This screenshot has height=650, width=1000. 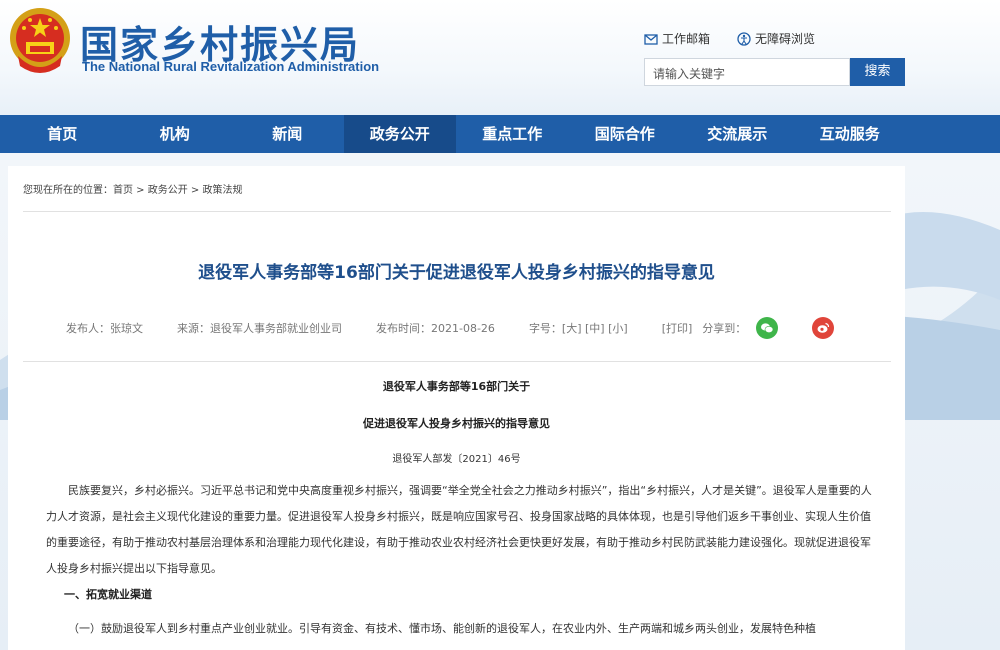 What do you see at coordinates (259, 328) in the screenshot?
I see `source: 来源：退役军人事务部就业创业司` at bounding box center [259, 328].